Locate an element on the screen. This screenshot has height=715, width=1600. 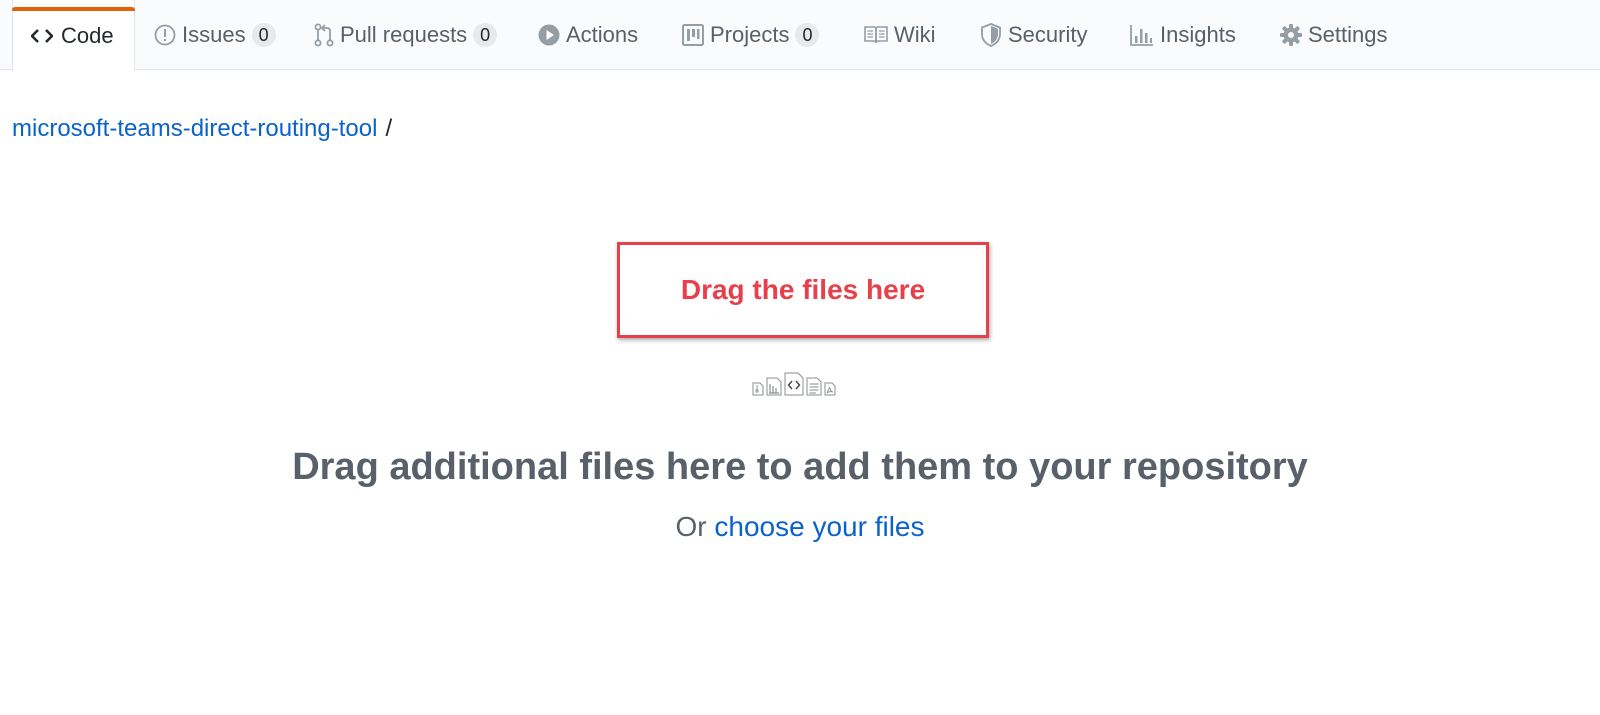
tab-label: Security is located at coordinates (1048, 34).